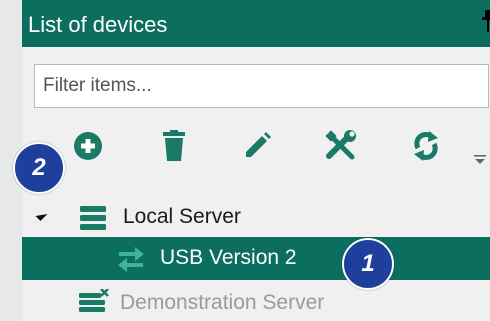 The width and height of the screenshot is (490, 321). I want to click on server-disconnected-icon, so click(94, 304).